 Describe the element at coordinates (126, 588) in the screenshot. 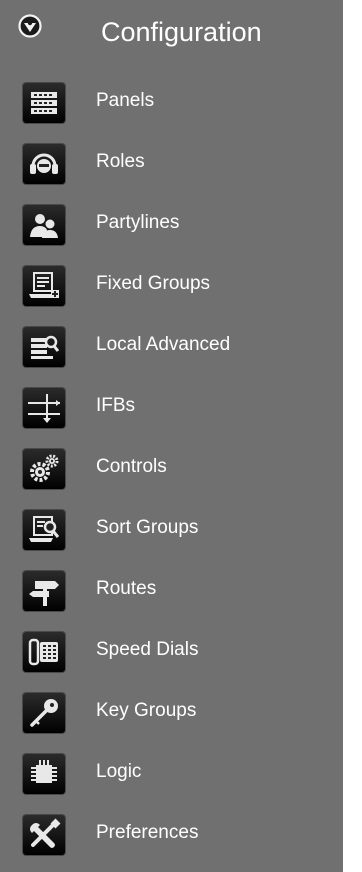

I see `nav-item-label: Routes` at that location.